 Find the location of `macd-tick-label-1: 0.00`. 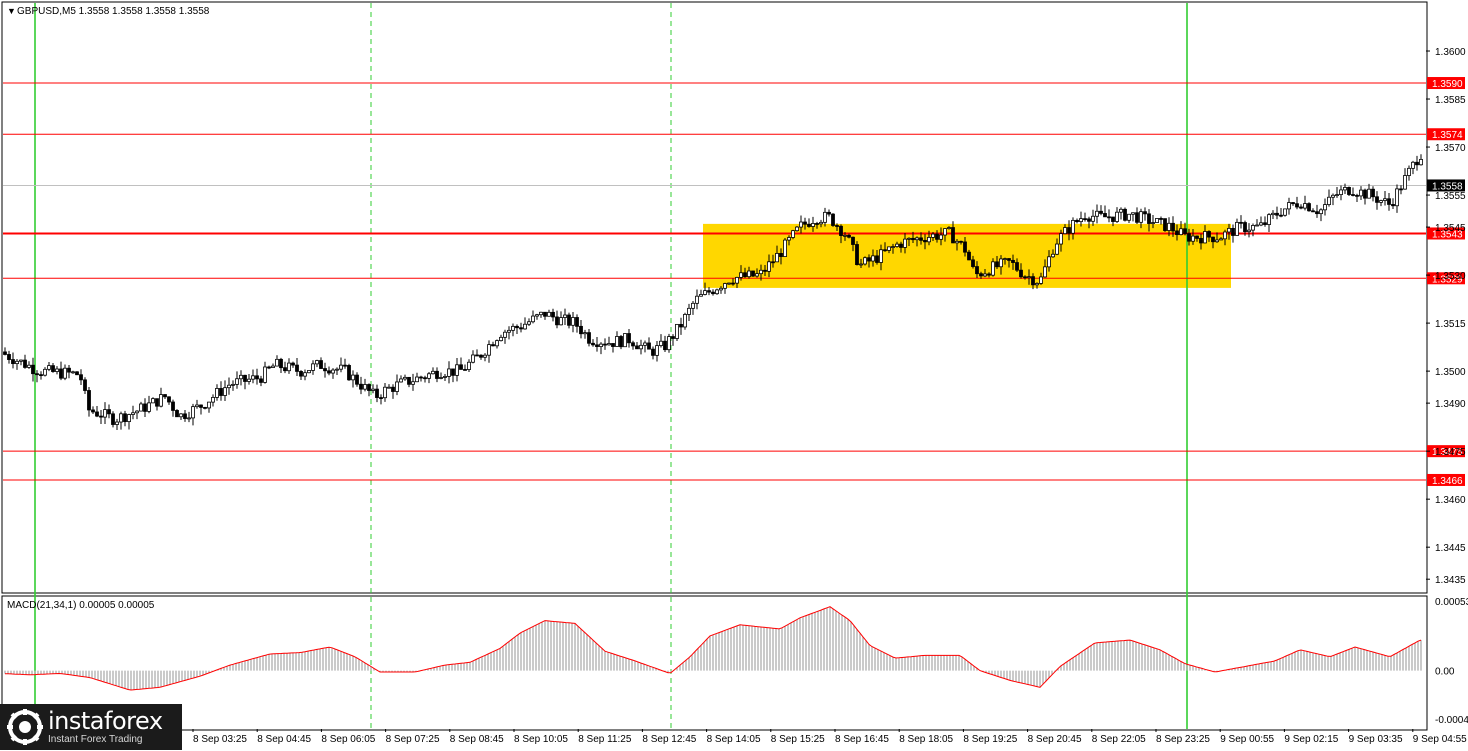

macd-tick-label-1: 0.00 is located at coordinates (1445, 672).